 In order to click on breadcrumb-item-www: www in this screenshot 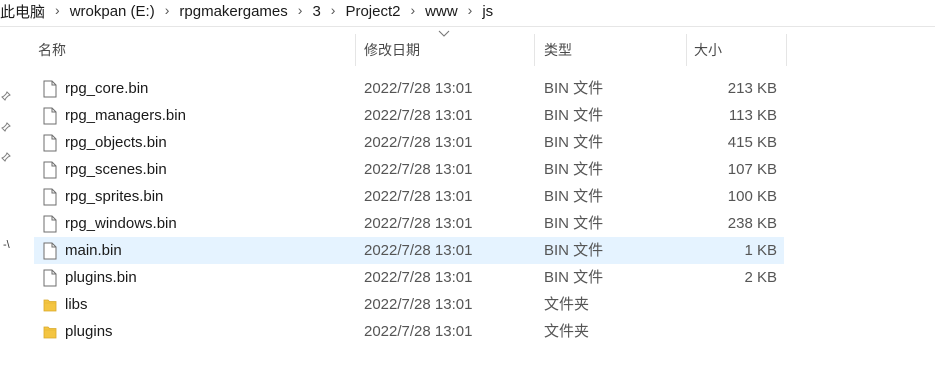, I will do `click(441, 11)`.